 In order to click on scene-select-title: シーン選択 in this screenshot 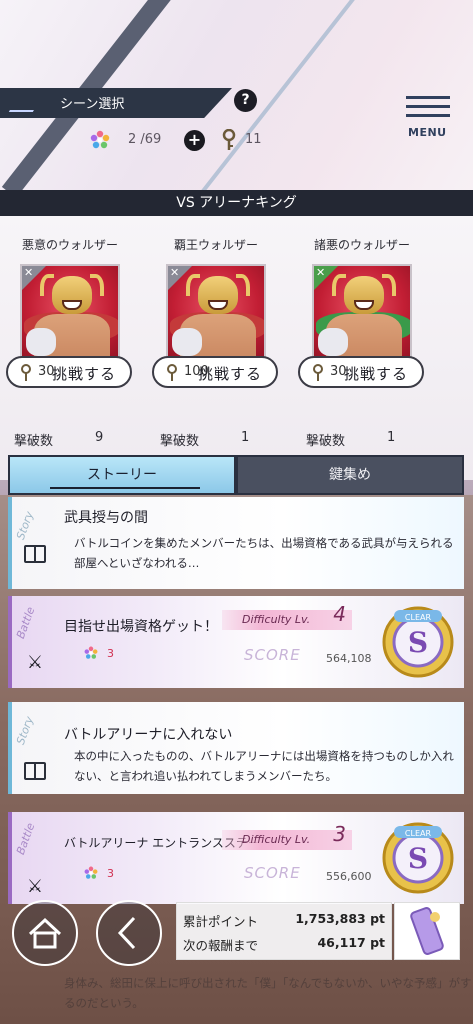, I will do `click(92, 104)`.